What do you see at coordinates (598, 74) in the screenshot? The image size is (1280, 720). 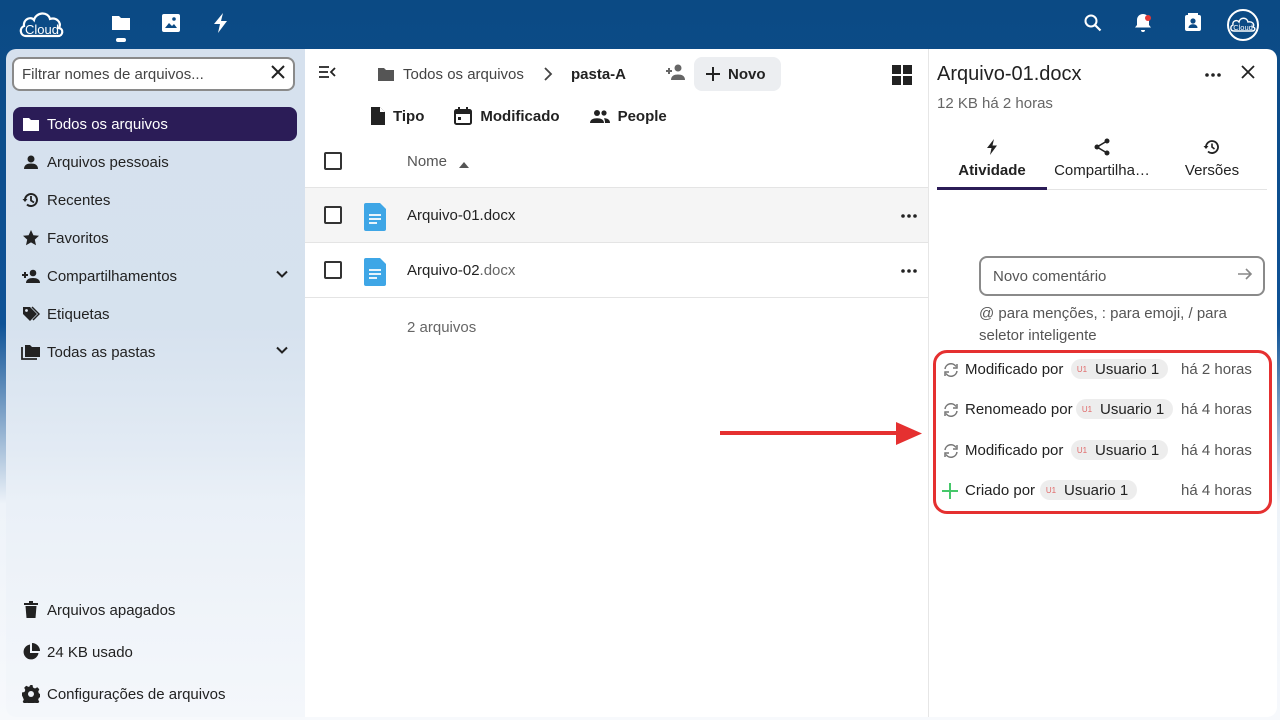 I see `breadcrumb-current: pasta-A` at bounding box center [598, 74].